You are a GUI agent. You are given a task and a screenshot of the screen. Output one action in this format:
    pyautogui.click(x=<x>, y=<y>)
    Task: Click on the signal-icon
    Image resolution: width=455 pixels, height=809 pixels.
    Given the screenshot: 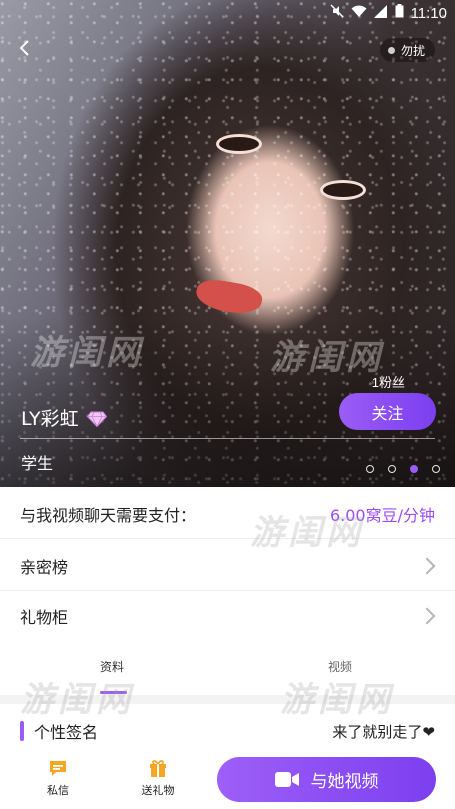 What is the action you would take?
    pyautogui.click(x=380, y=13)
    